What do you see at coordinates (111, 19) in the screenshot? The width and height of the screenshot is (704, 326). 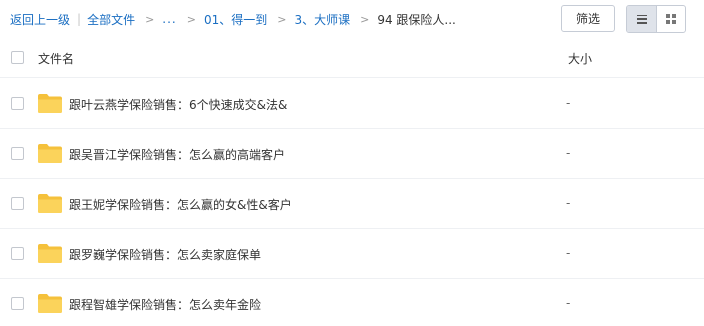 I see `all-files-link: 全部文件` at bounding box center [111, 19].